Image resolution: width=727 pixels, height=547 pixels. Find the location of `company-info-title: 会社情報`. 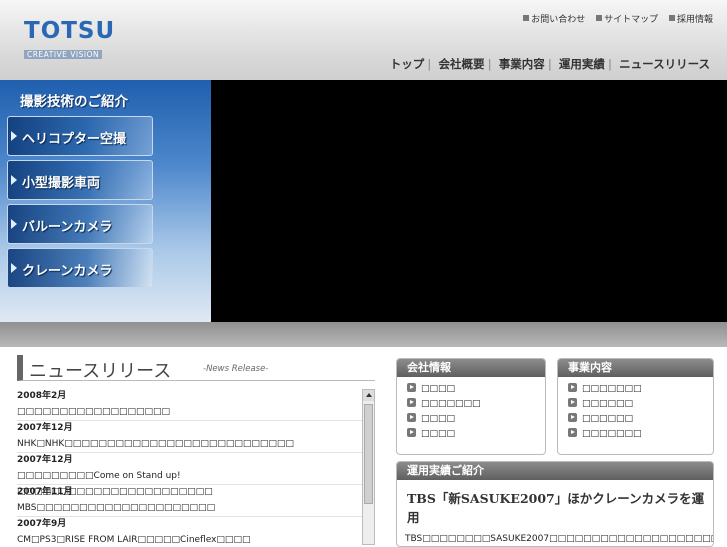

company-info-title: 会社情報 is located at coordinates (471, 368).